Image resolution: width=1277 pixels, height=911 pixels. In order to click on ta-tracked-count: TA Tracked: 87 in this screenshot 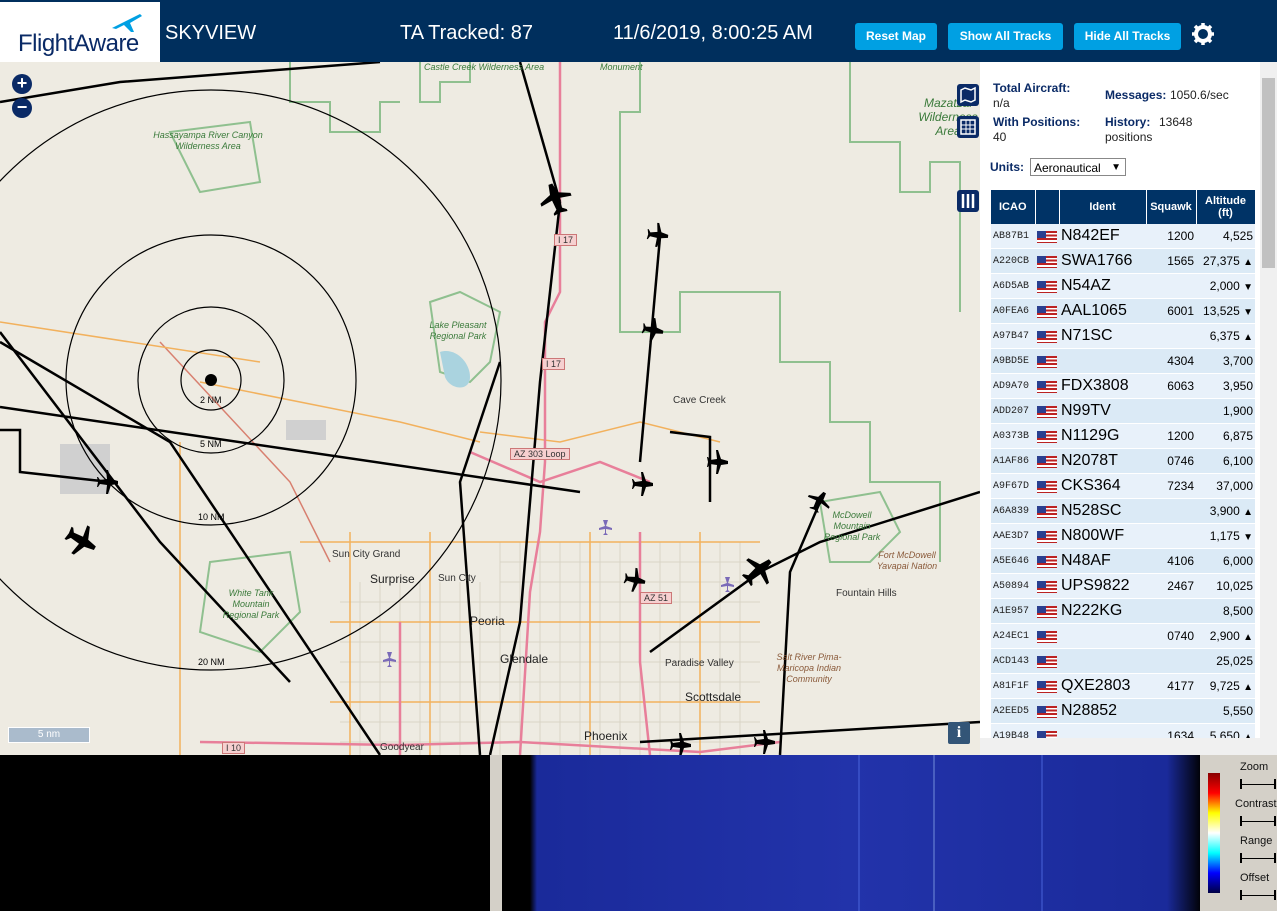, I will do `click(467, 33)`.